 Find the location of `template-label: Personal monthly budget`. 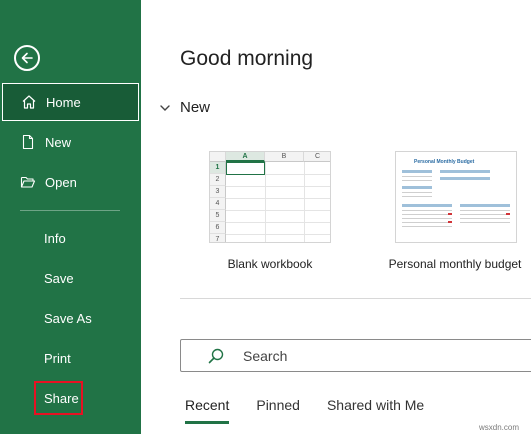

template-label: Personal monthly budget is located at coordinates (455, 264).